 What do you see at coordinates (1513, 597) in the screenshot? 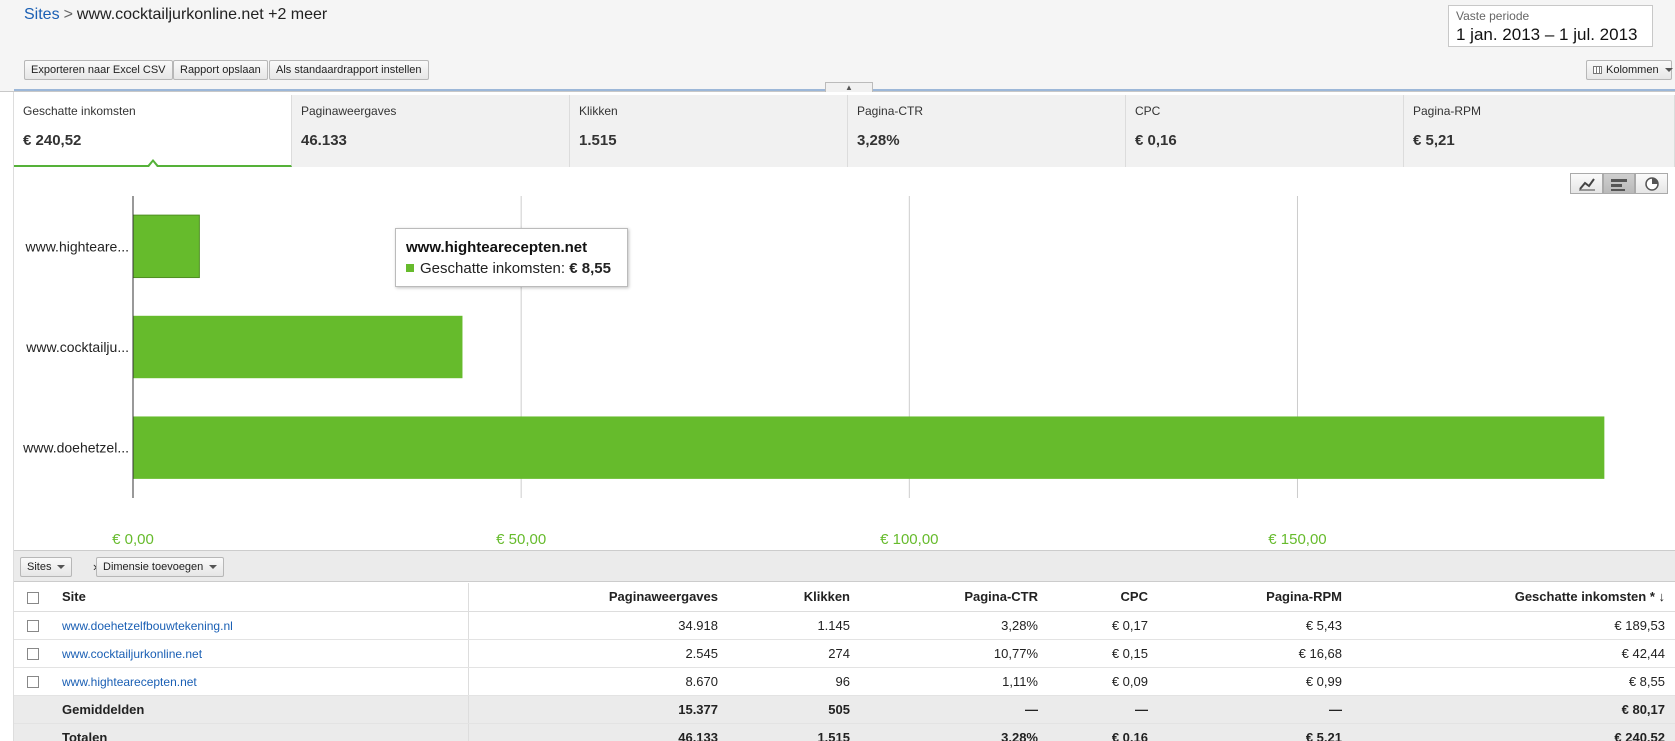
I see `column-header-earnings: Geschatte inkomsten * ↓` at bounding box center [1513, 597].